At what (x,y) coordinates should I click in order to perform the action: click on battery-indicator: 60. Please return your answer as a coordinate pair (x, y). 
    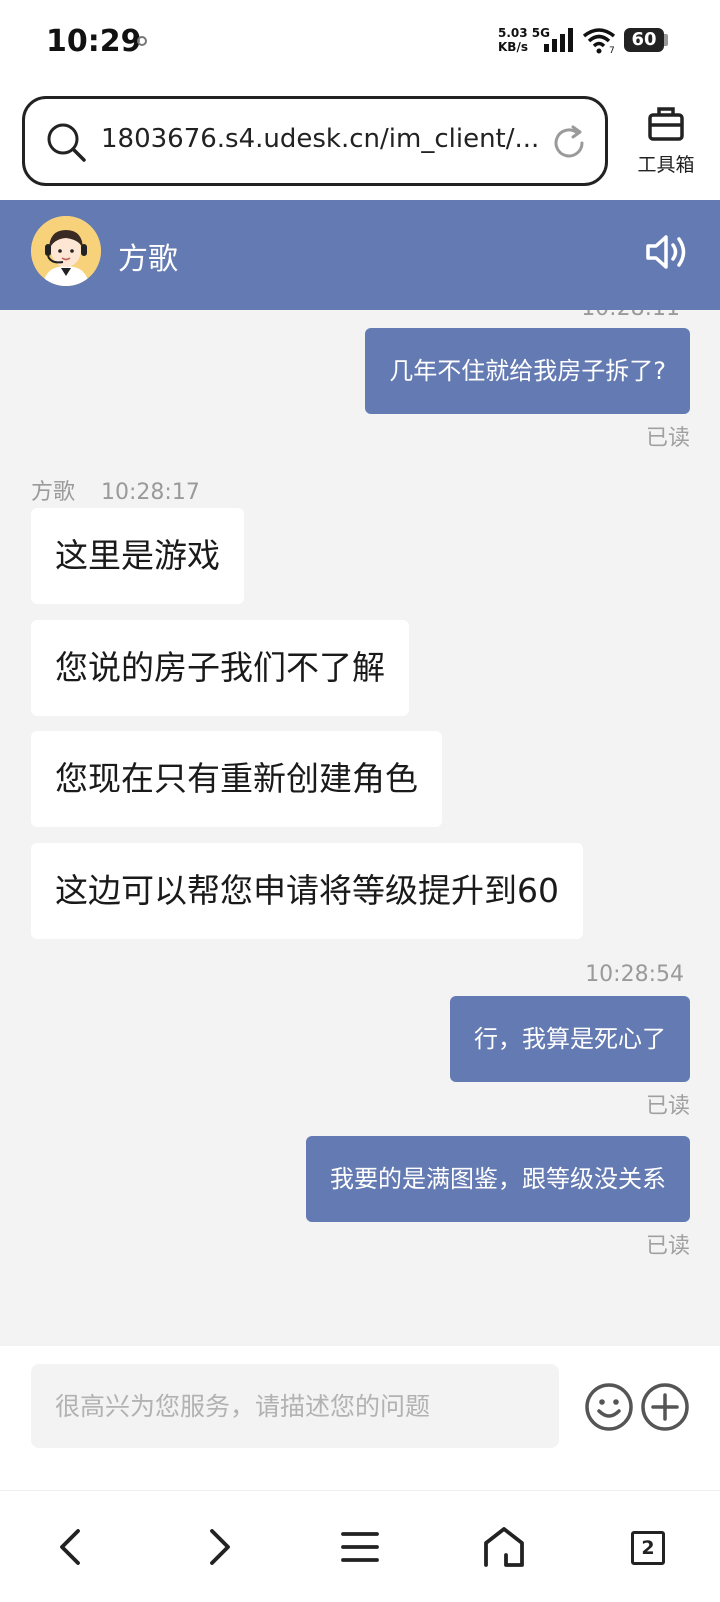
    Looking at the image, I should click on (644, 40).